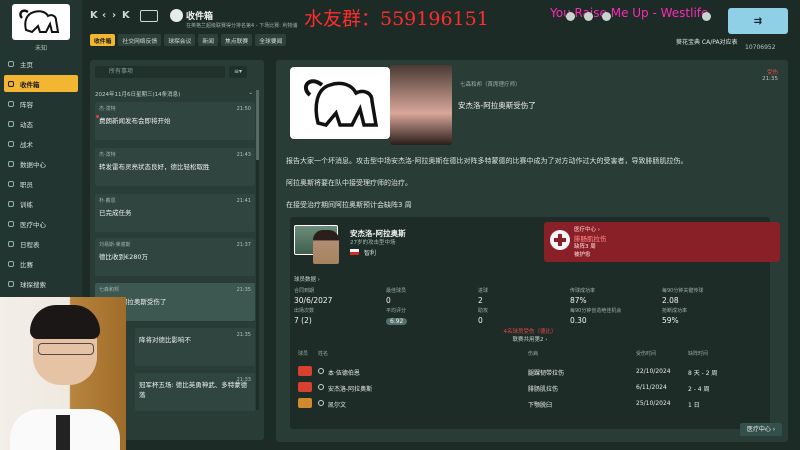  Describe the element at coordinates (175, 213) in the screenshot. I see `inbox-message: 朴·戴恩 已完成任务 21:41` at that location.